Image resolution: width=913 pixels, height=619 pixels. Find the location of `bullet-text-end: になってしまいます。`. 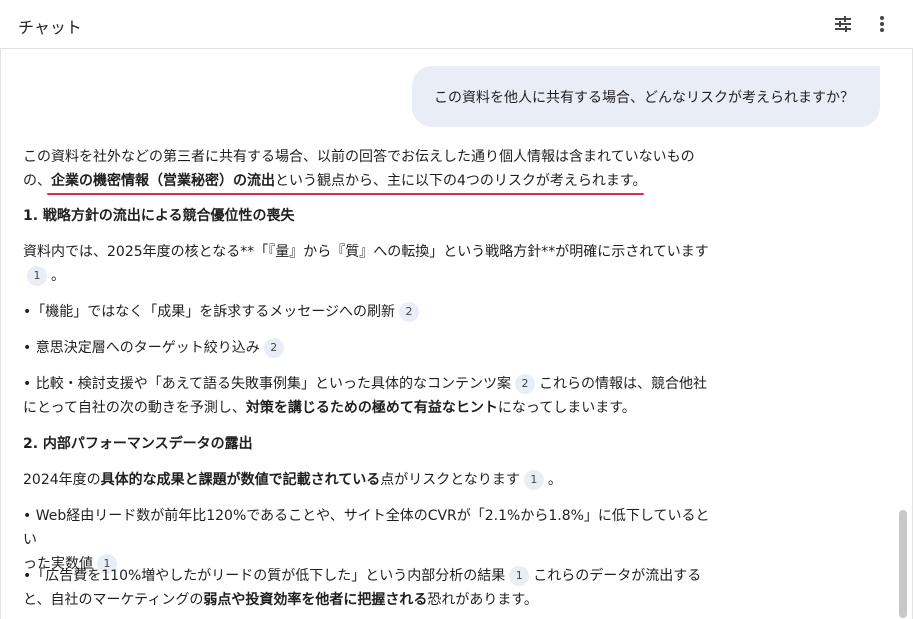

bullet-text-end: になってしまいます。 is located at coordinates (566, 408).